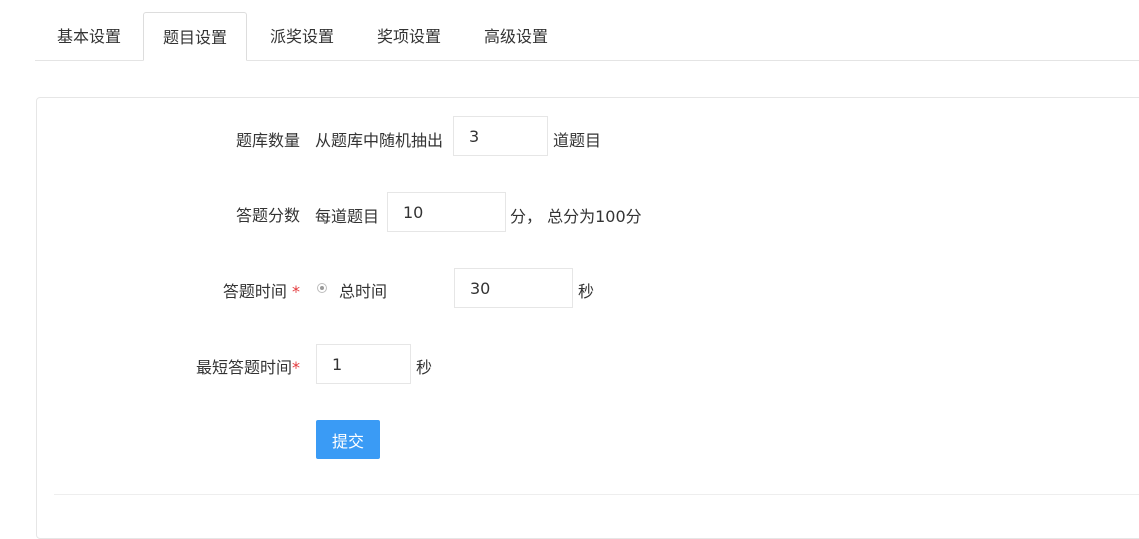  What do you see at coordinates (267, 140) in the screenshot?
I see `question-count-label: 题库数量` at bounding box center [267, 140].